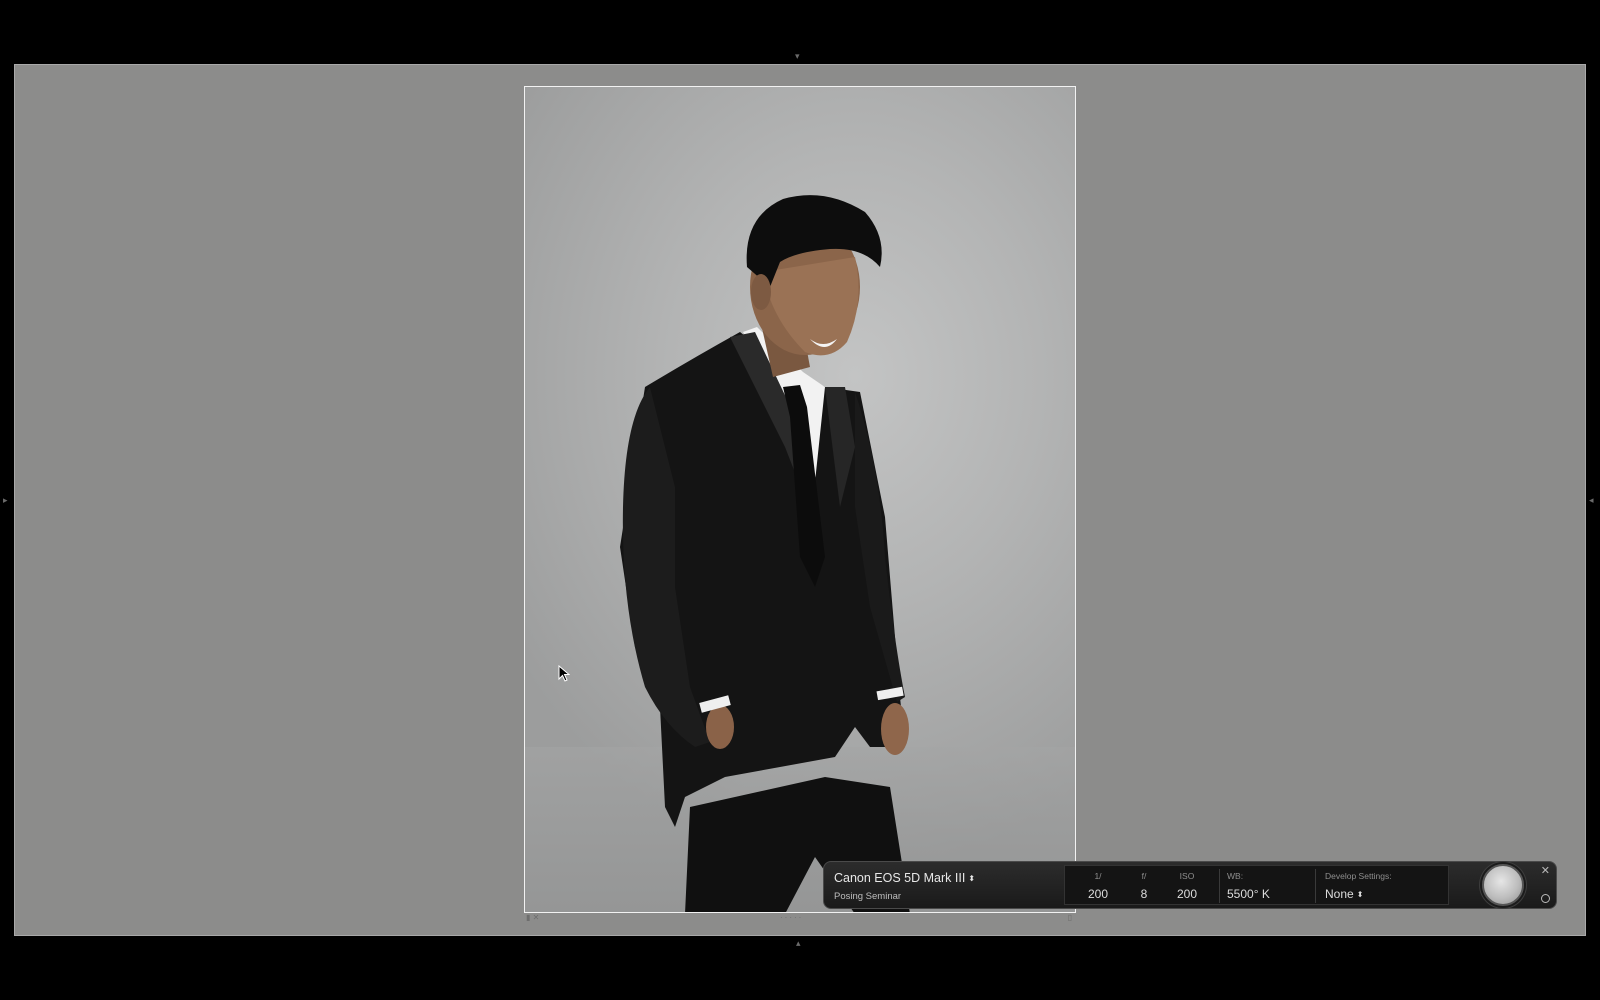 Image resolution: width=1600 pixels, height=1000 pixels. Describe the element at coordinates (1144, 885) in the screenshot. I see `aperture-field: f/ 8` at that location.